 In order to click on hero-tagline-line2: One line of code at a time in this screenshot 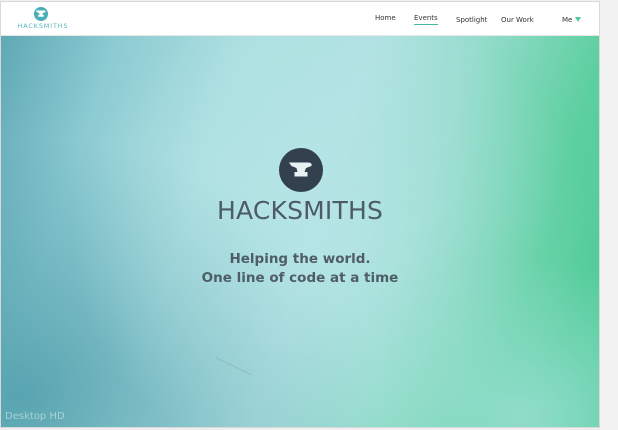, I will do `click(300, 278)`.